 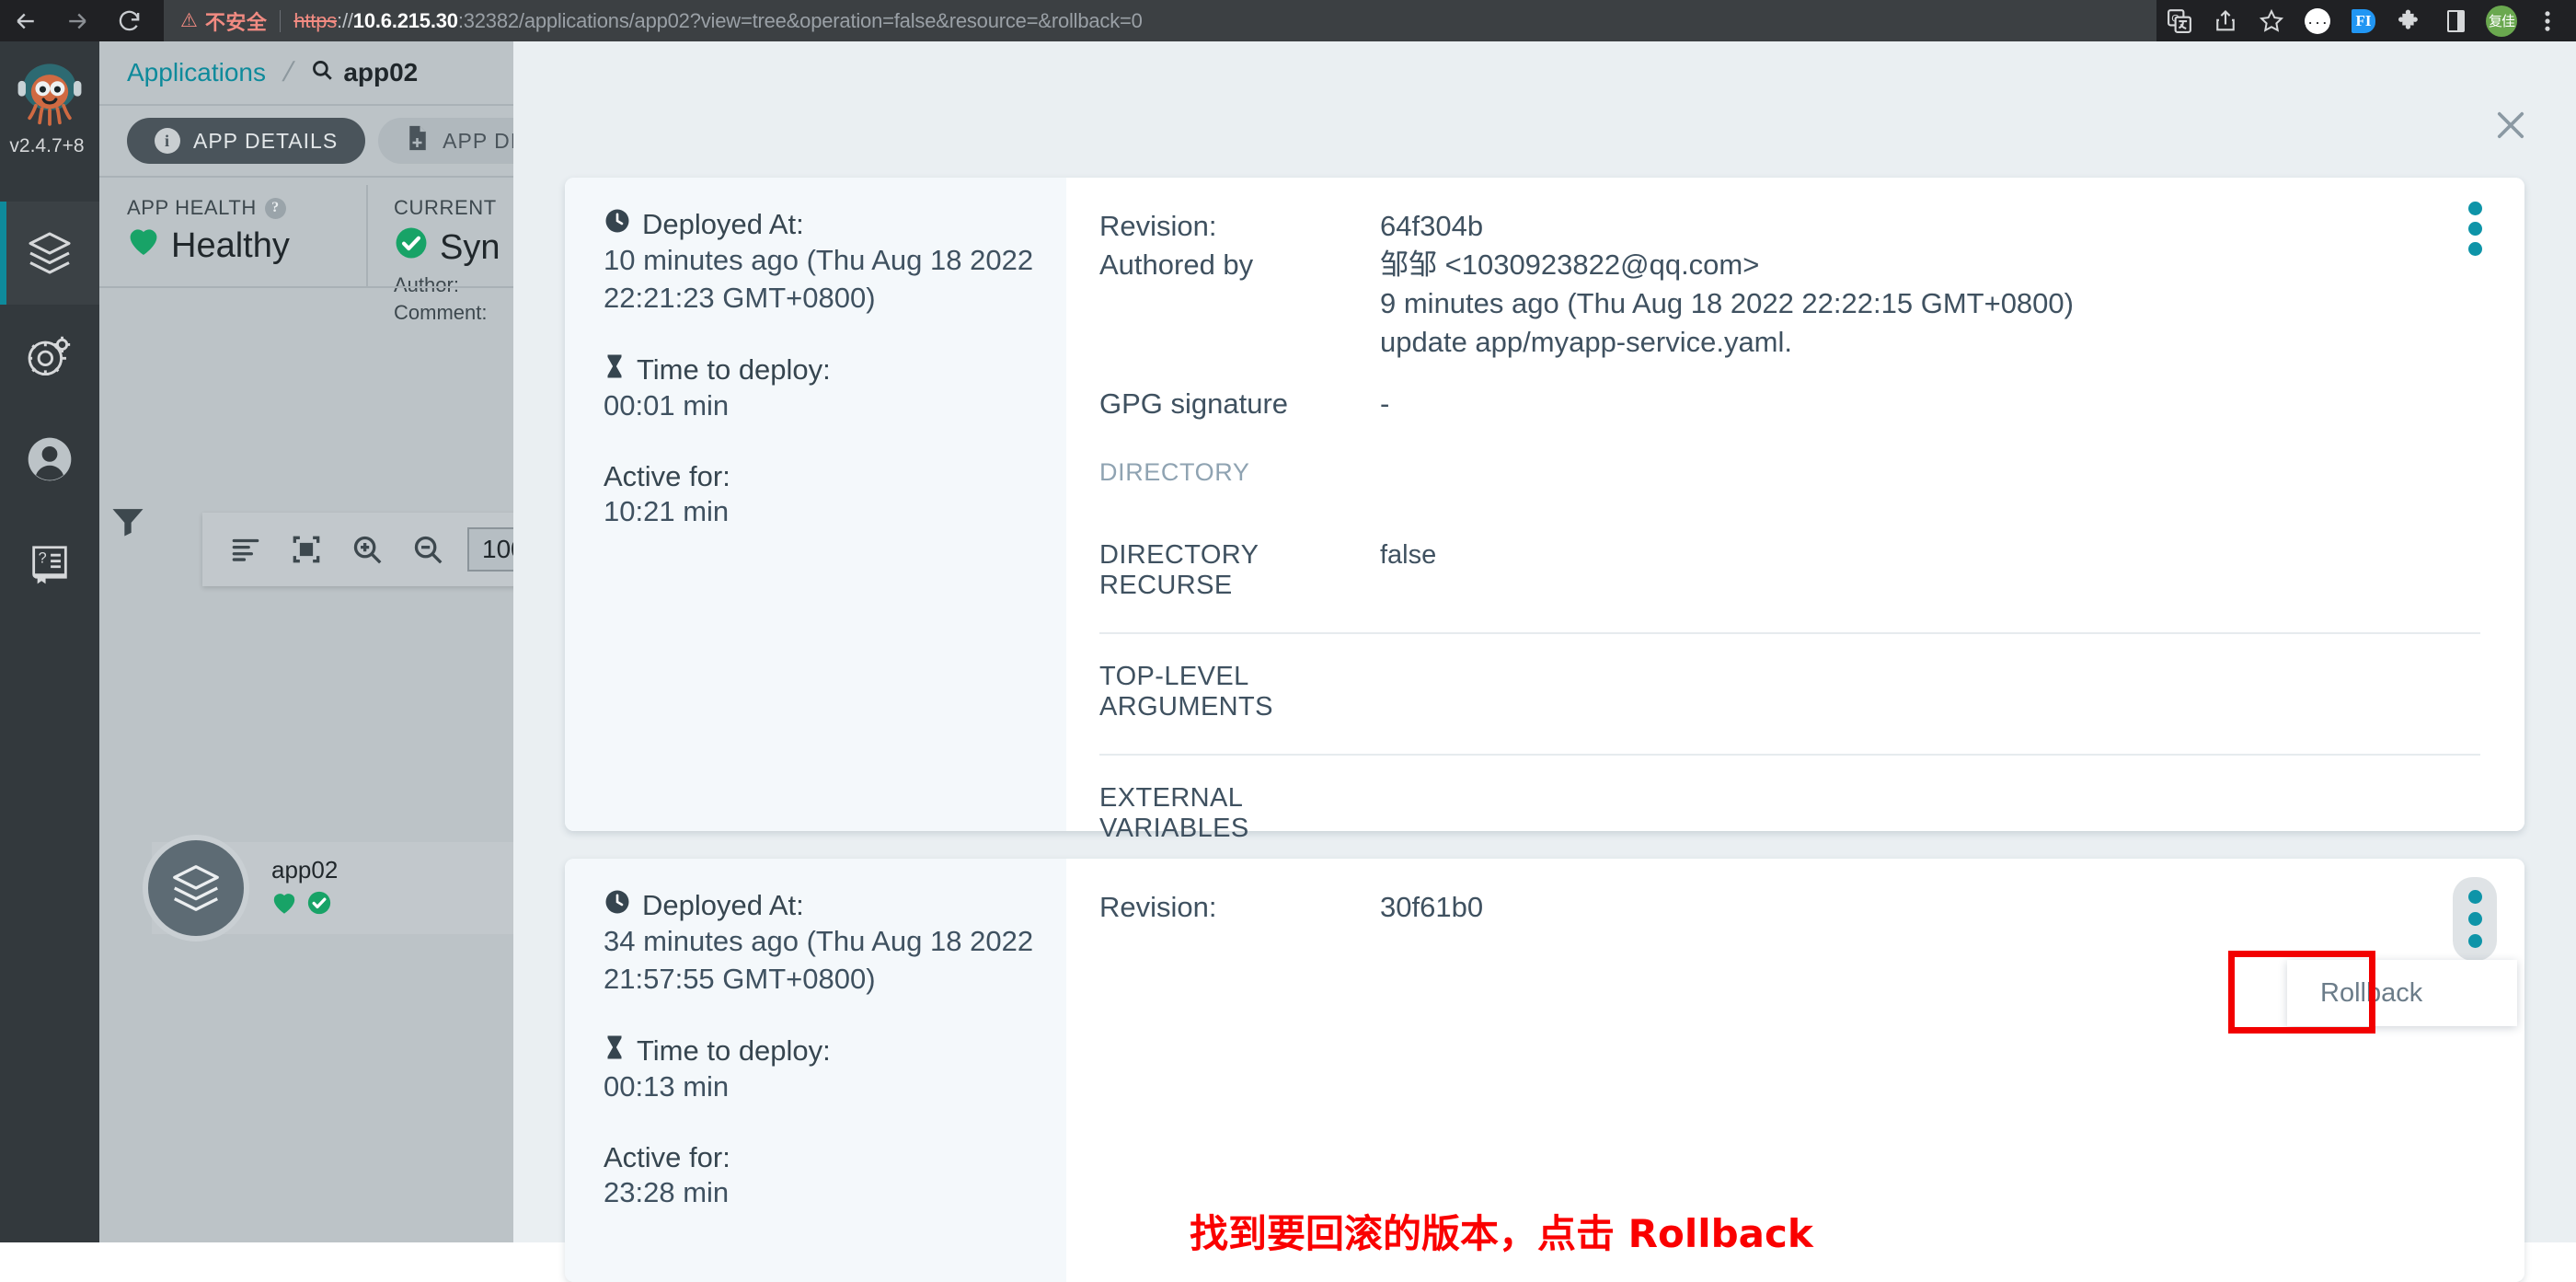 What do you see at coordinates (2409, 21) in the screenshot?
I see `extensions-puzzle-icon` at bounding box center [2409, 21].